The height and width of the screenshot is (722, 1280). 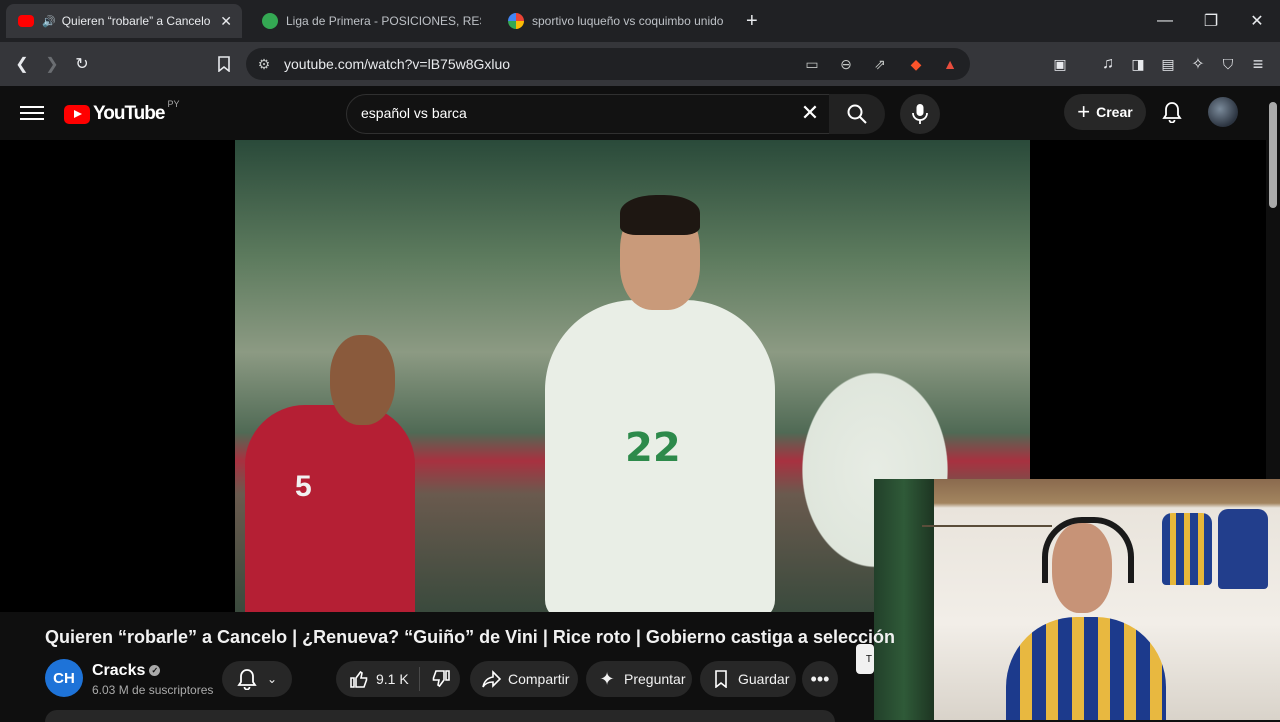 What do you see at coordinates (1258, 64) in the screenshot?
I see `browser-menu-icon: ≡` at bounding box center [1258, 64].